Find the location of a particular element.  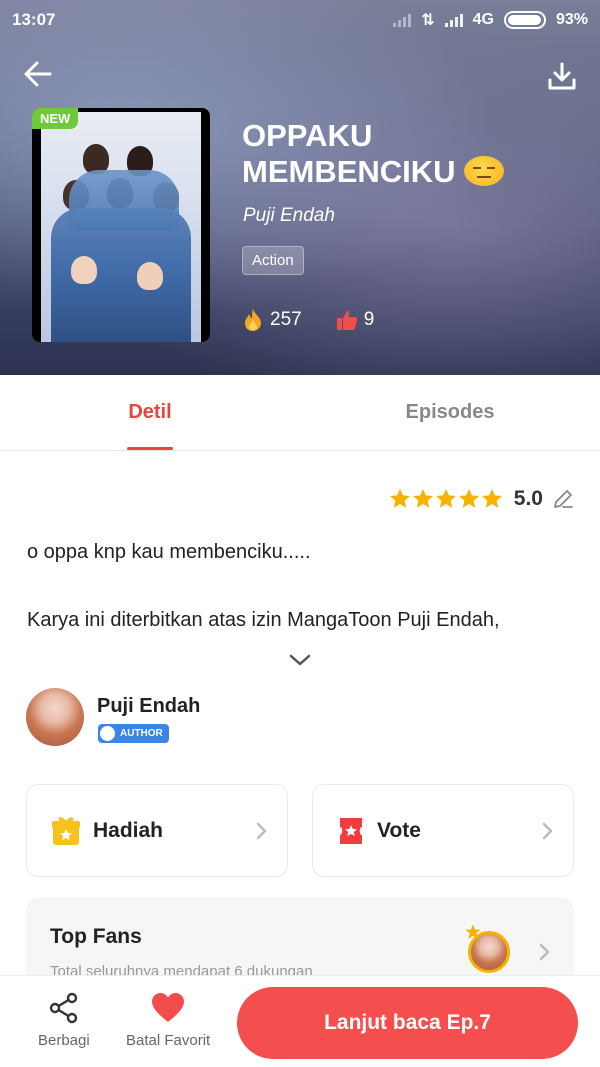

comic-title: OPPAKU MEMBENCIKU is located at coordinates (407, 154).